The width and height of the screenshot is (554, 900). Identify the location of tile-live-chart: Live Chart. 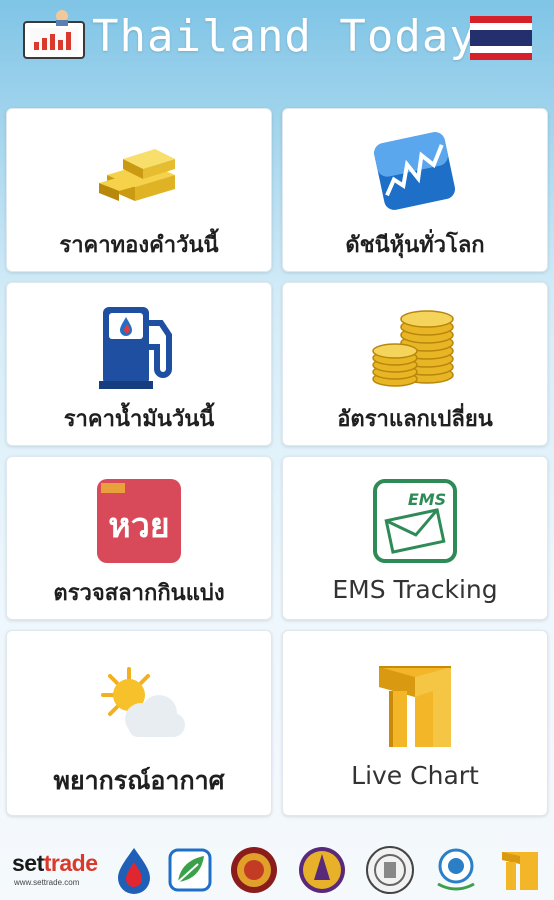
(415, 723).